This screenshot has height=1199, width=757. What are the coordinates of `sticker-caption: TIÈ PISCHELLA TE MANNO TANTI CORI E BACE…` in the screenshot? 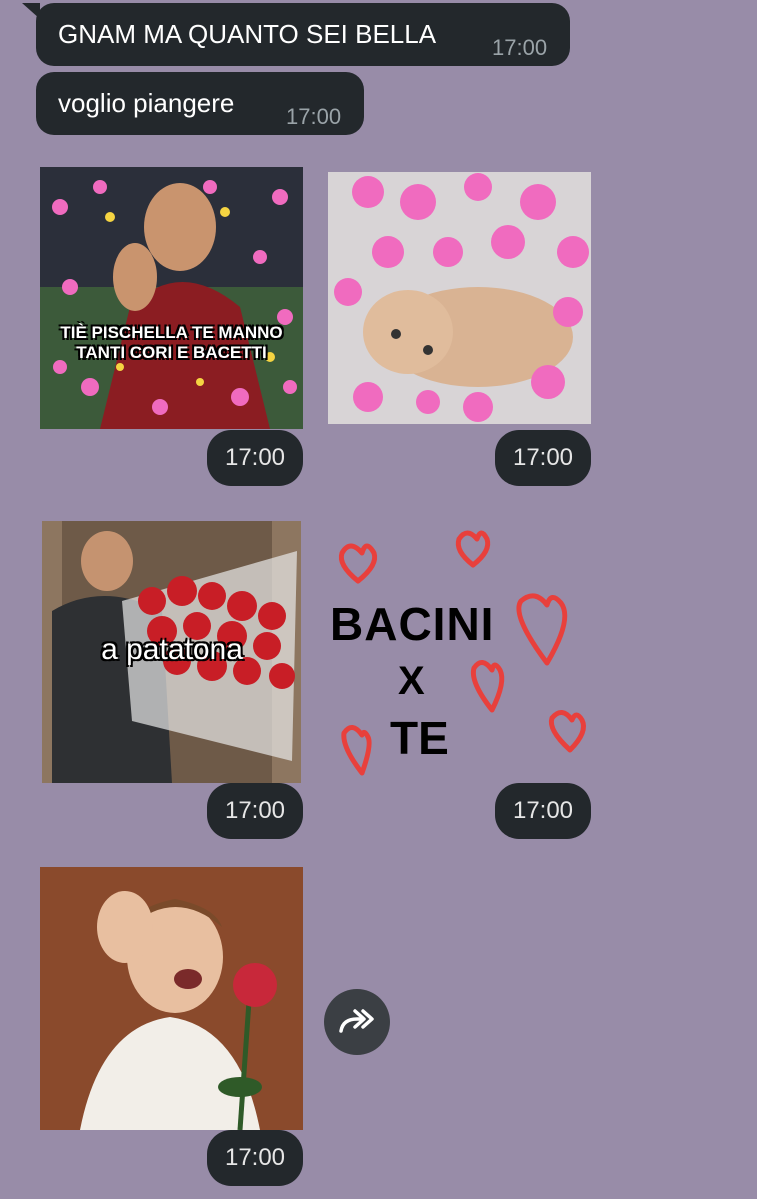 It's located at (171, 342).